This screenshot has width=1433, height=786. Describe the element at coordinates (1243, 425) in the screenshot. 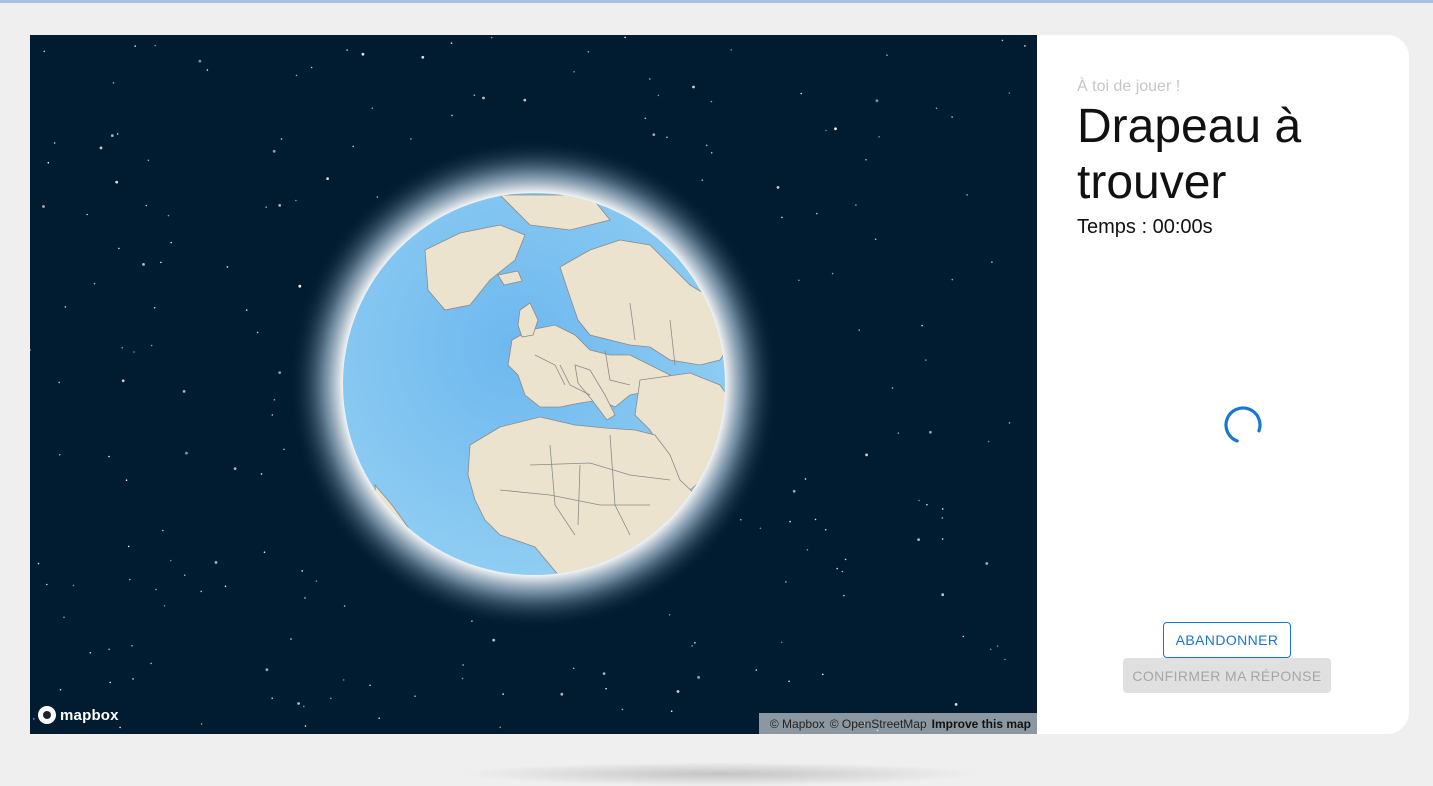

I see `loading-spinner-icon` at that location.